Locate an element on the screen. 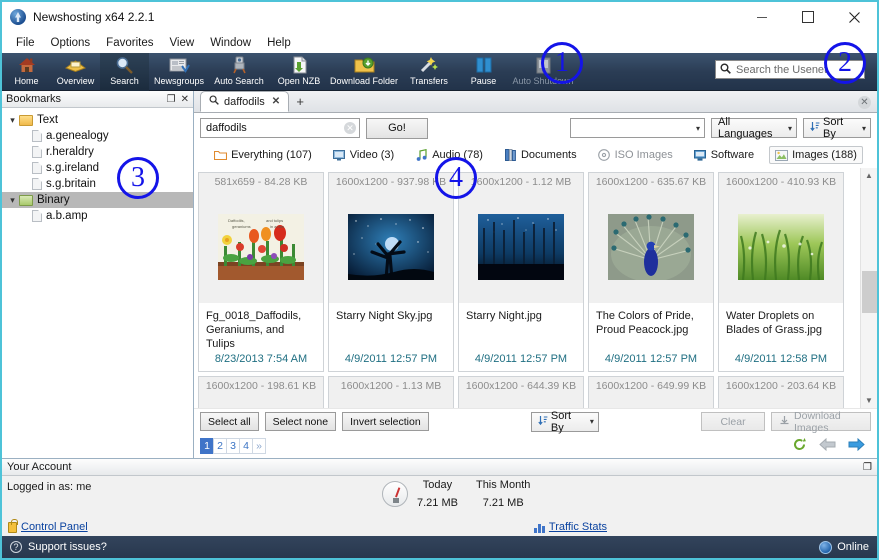  select-all-button: Select all is located at coordinates (229, 421).